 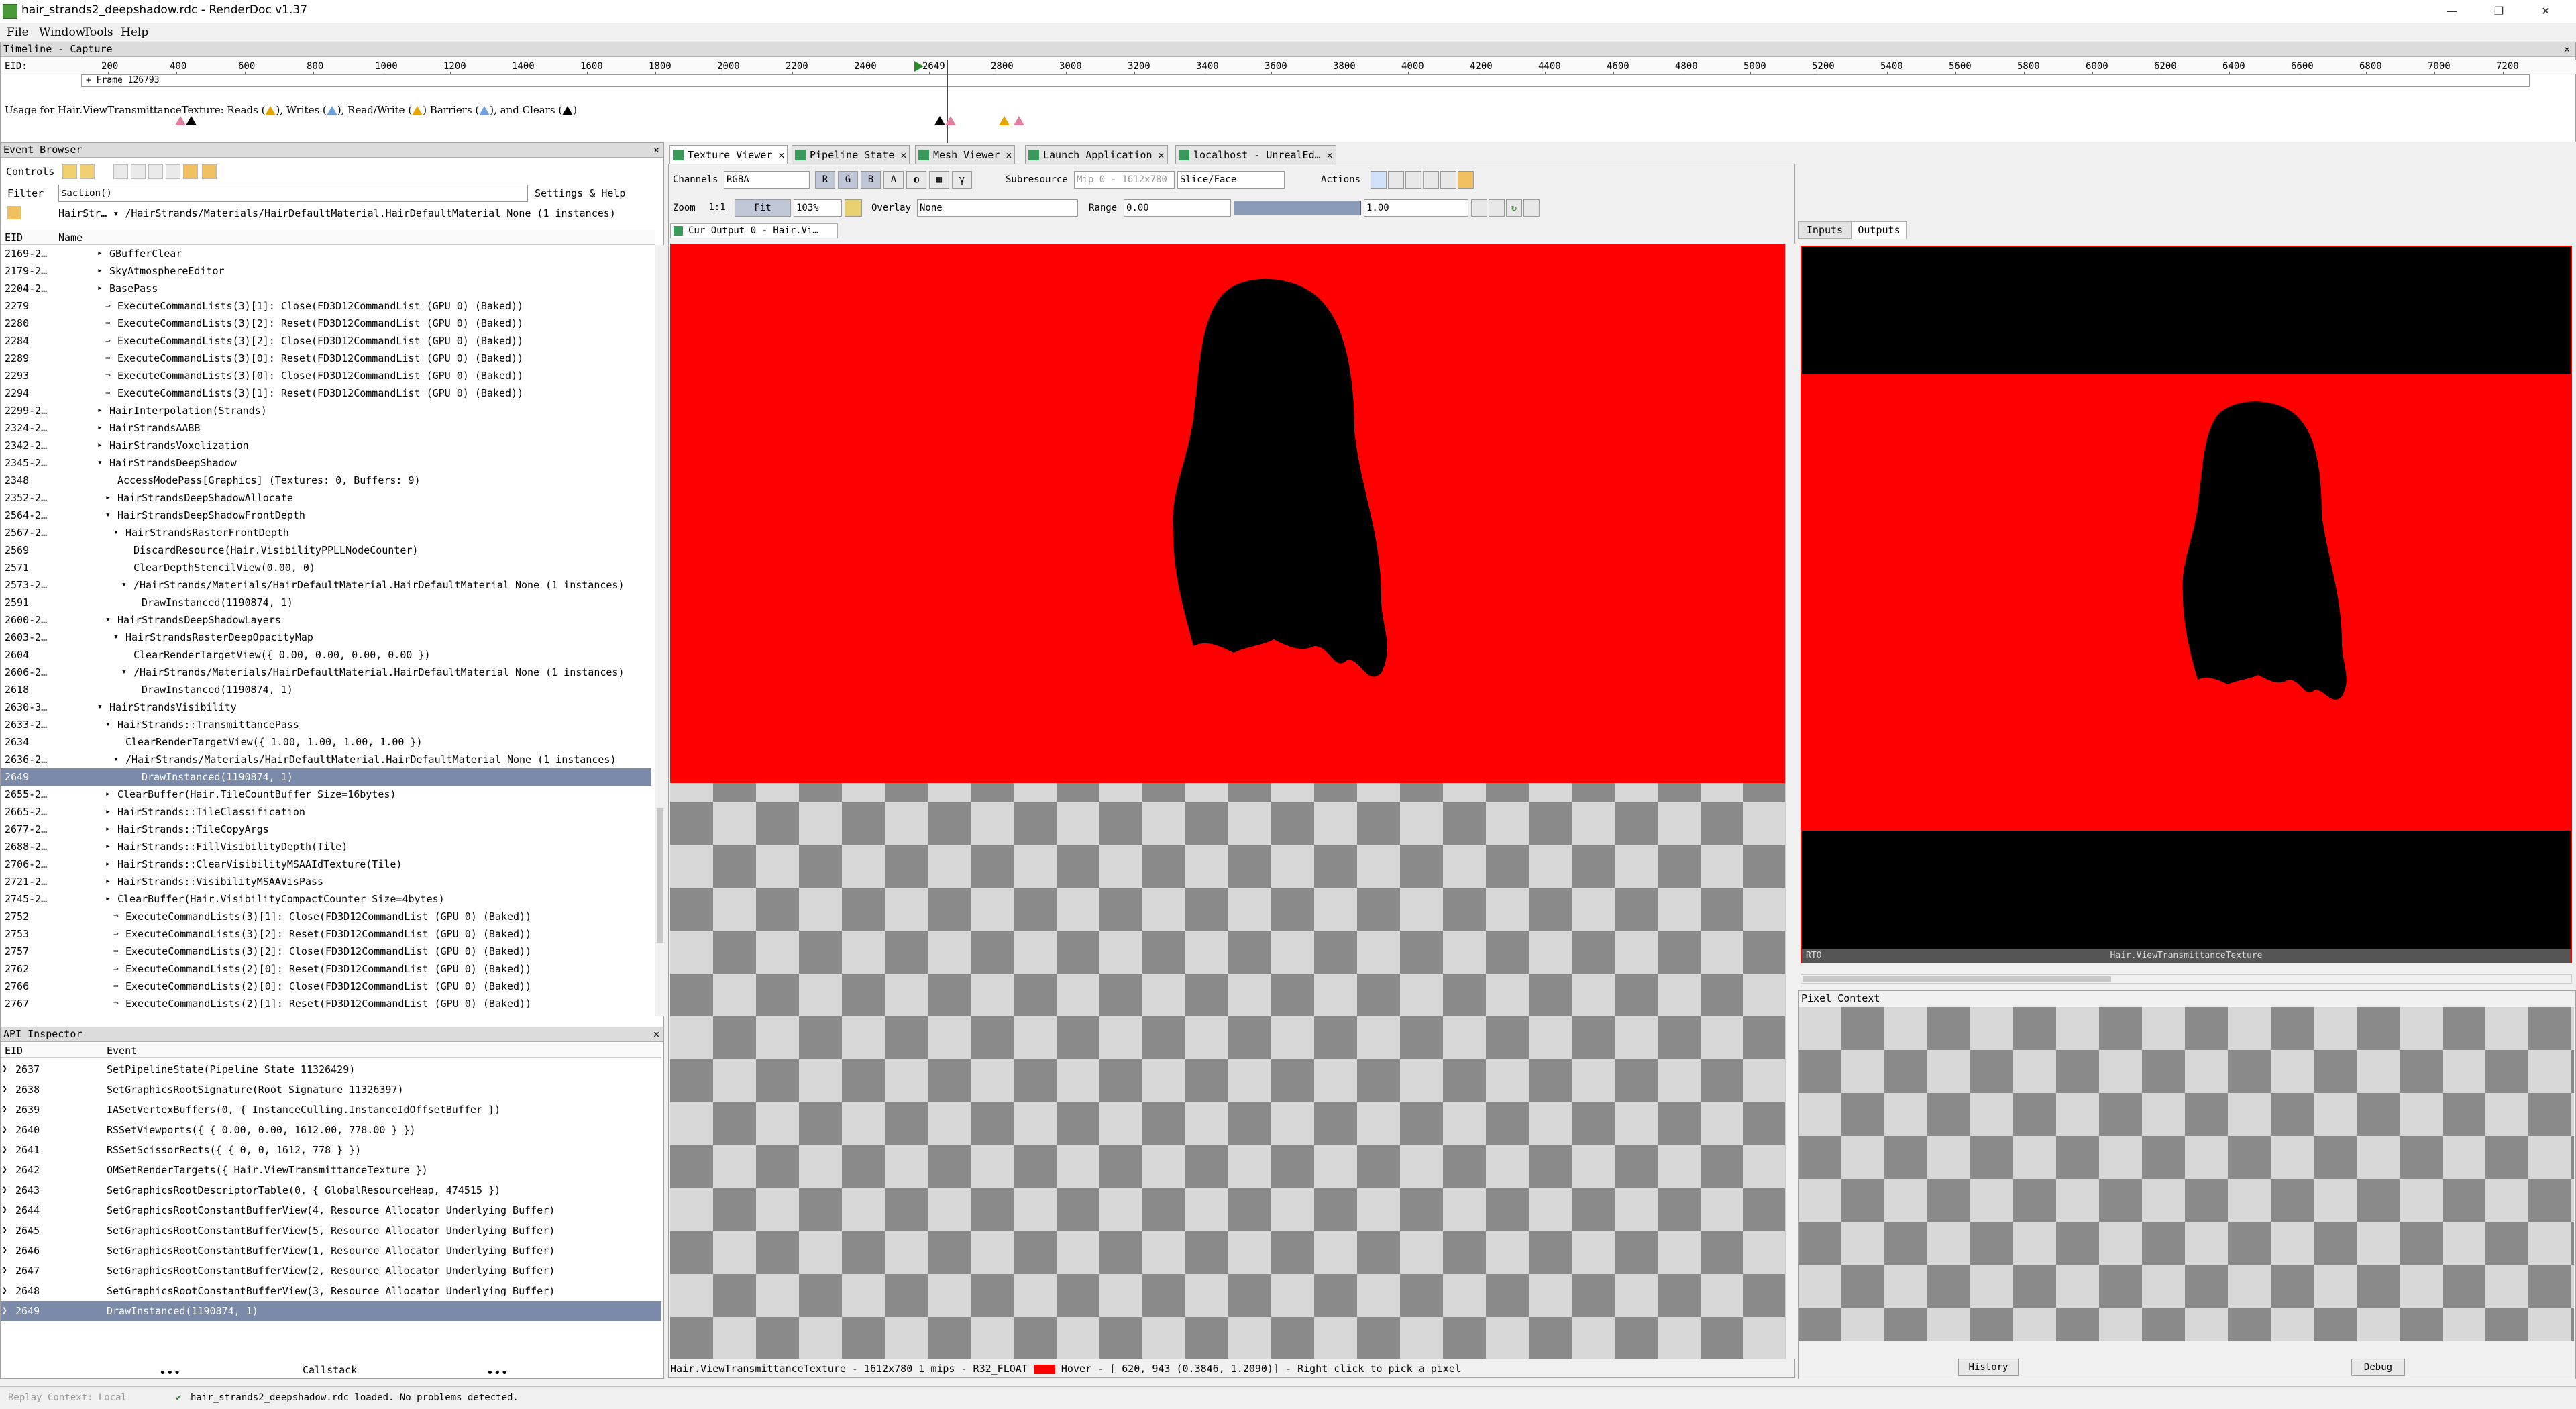 I want to click on tab-pipeline-state: Pipeline State ✕, so click(x=851, y=154).